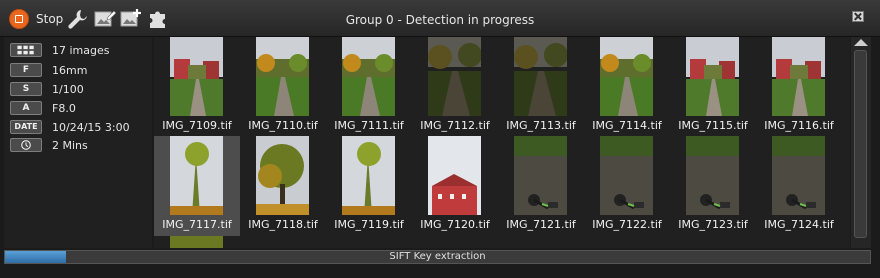 Image resolution: width=880 pixels, height=278 pixels. I want to click on image-filename: IMG_7122.tif, so click(627, 224).